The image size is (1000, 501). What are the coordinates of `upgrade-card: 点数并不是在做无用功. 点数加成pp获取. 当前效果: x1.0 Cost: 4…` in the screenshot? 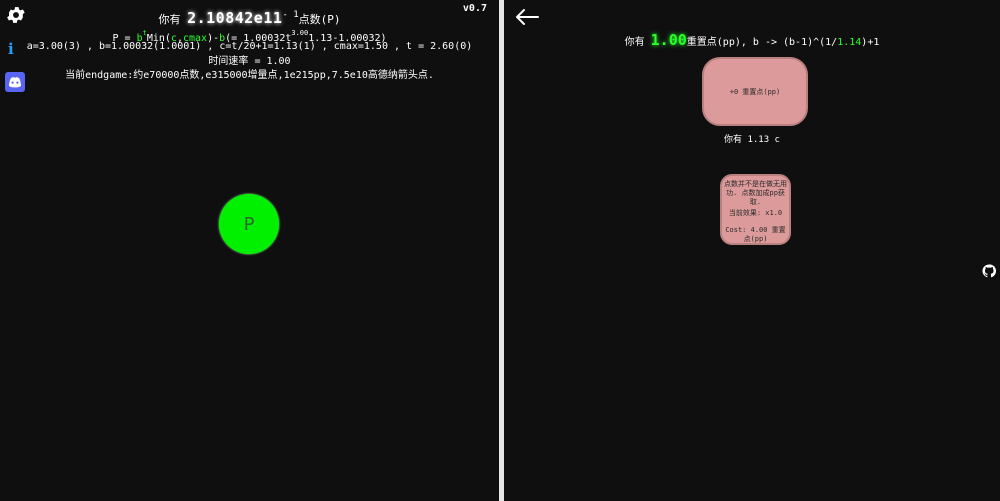 It's located at (755, 209).